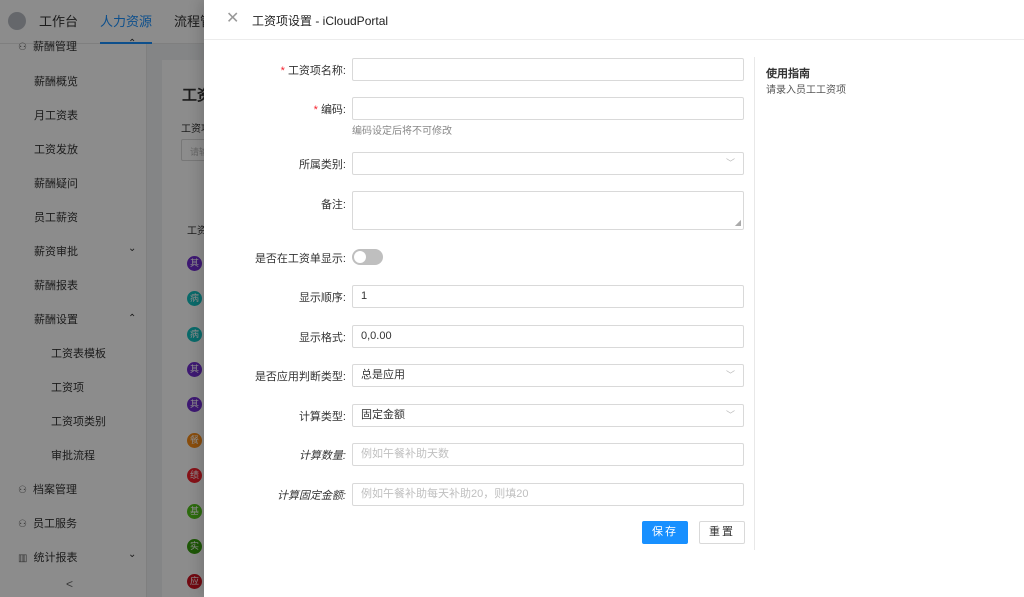  Describe the element at coordinates (367, 257) in the screenshot. I see `show-on-slip-toggle` at that location.